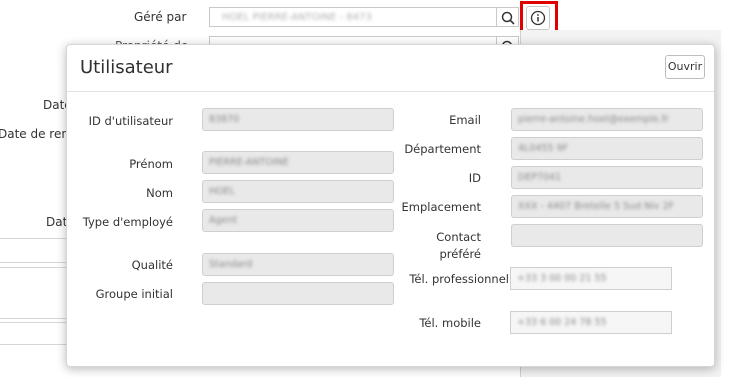 The image size is (734, 377). Describe the element at coordinates (152, 265) in the screenshot. I see `quality-label: Qualité` at that location.